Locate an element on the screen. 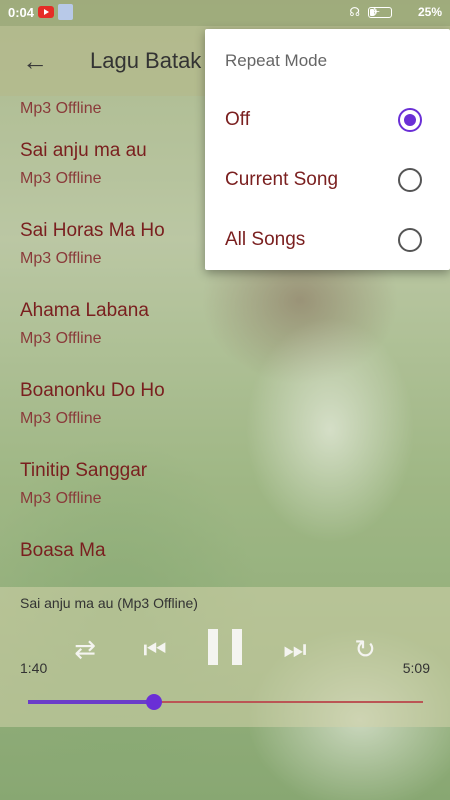 Image resolution: width=450 pixels, height=800 pixels. pause-icon is located at coordinates (225, 647).